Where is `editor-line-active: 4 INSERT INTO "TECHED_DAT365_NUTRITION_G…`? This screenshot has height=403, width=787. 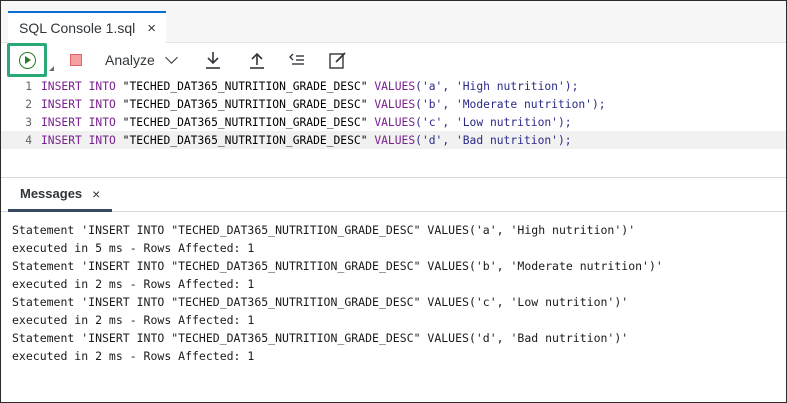
editor-line-active: 4 INSERT INTO "TECHED_DAT365_NUTRITION_G… is located at coordinates (393, 140).